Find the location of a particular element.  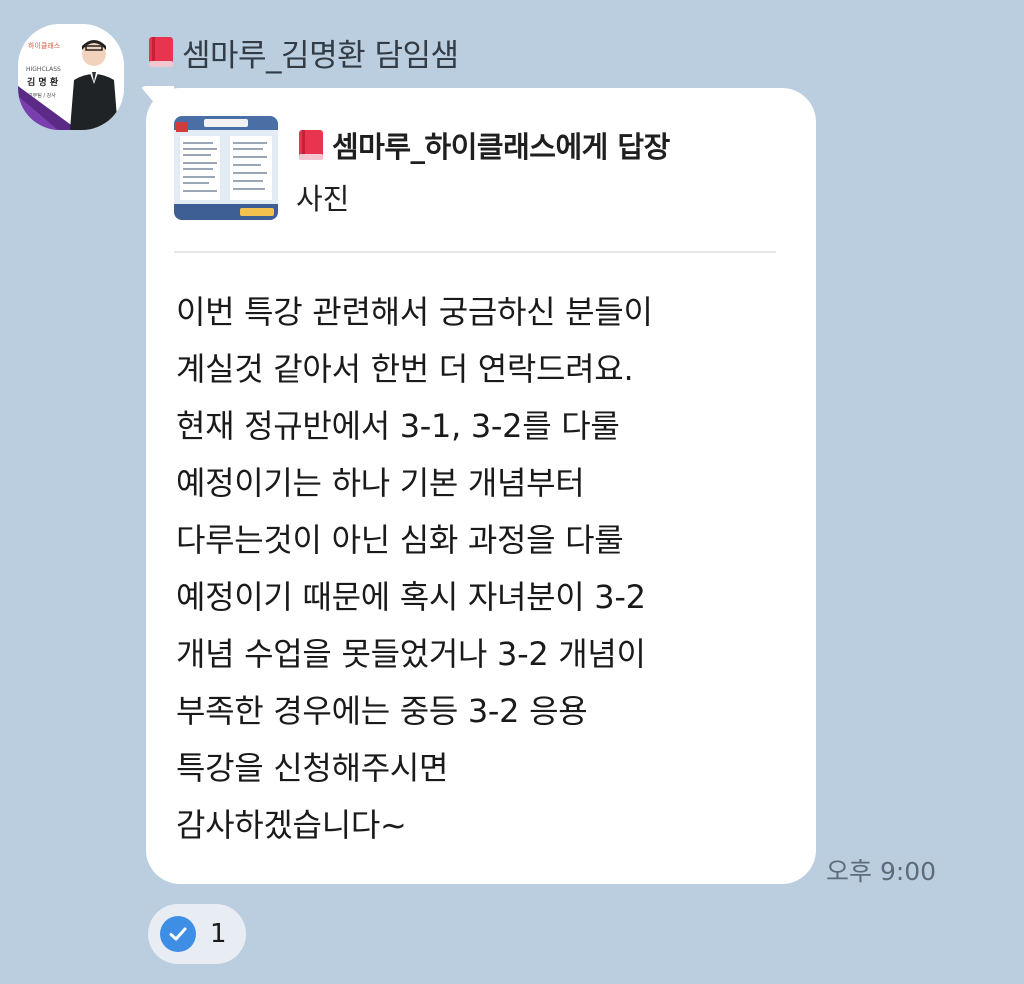

reply-subtitle: 사진 is located at coordinates (323, 199).